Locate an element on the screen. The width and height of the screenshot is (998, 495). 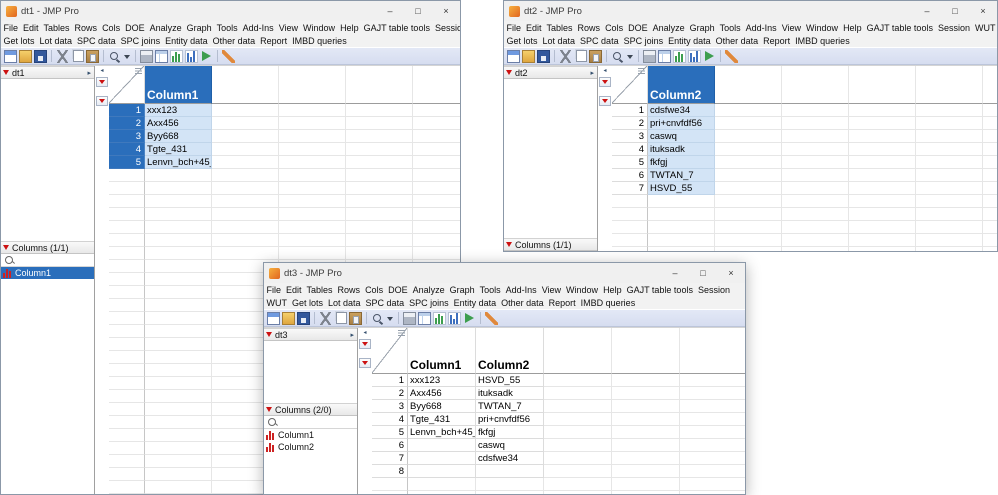
copy-icon is located at coordinates (581, 56).